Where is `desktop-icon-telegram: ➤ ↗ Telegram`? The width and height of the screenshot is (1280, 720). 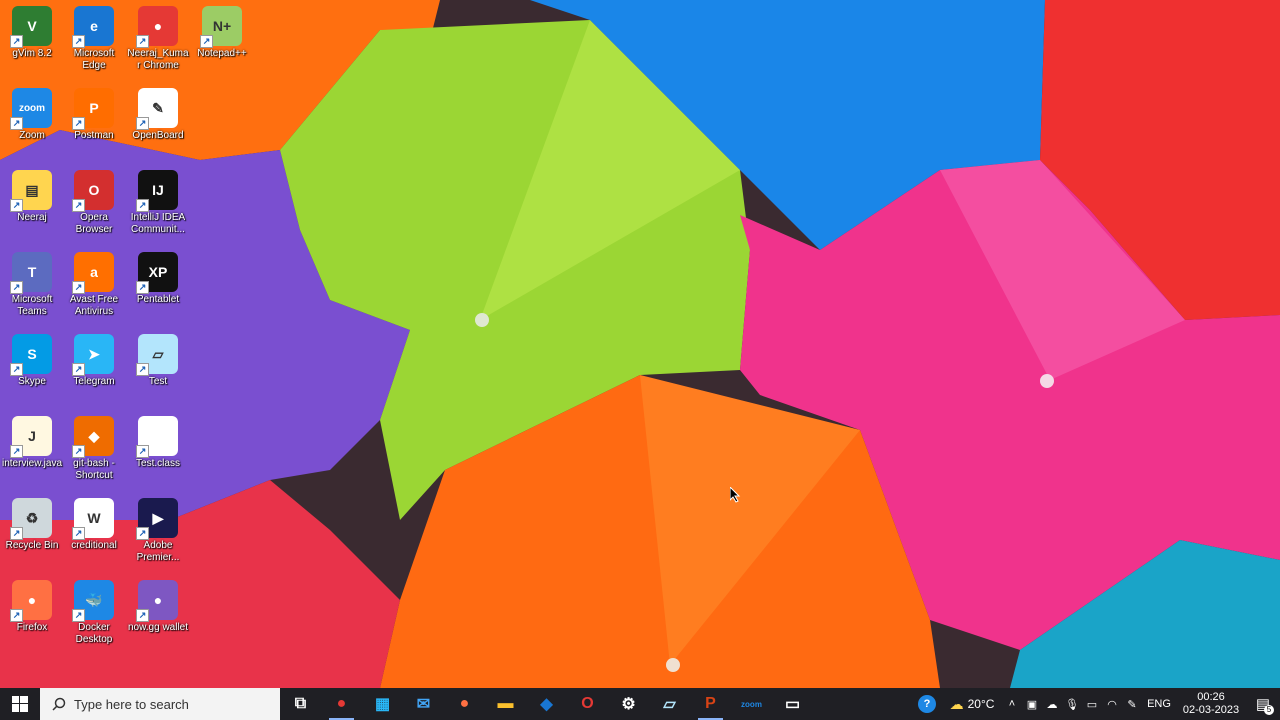
desktop-icon-telegram: ➤ ↗ Telegram is located at coordinates (94, 370).